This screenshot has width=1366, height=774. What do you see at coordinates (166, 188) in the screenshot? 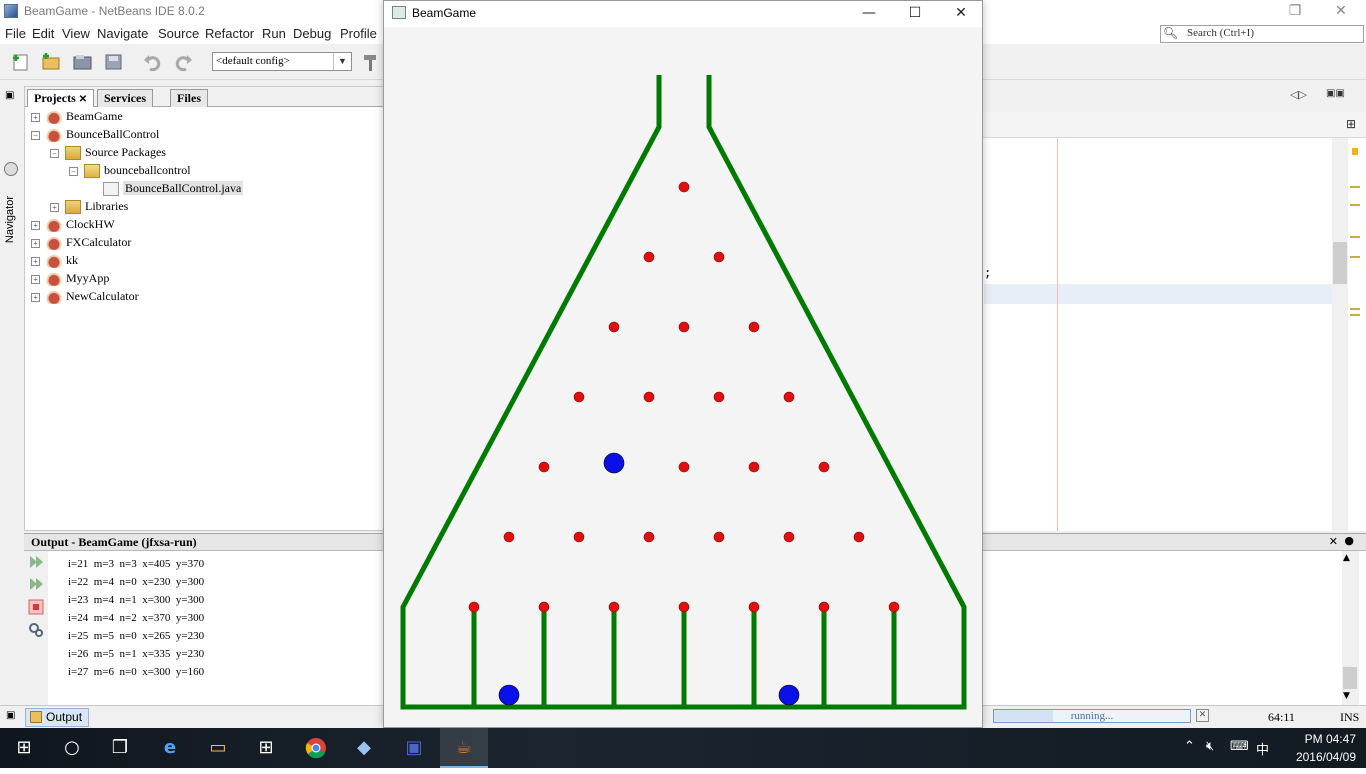
I see `tree-item: BounceBallControl.java` at bounding box center [166, 188].